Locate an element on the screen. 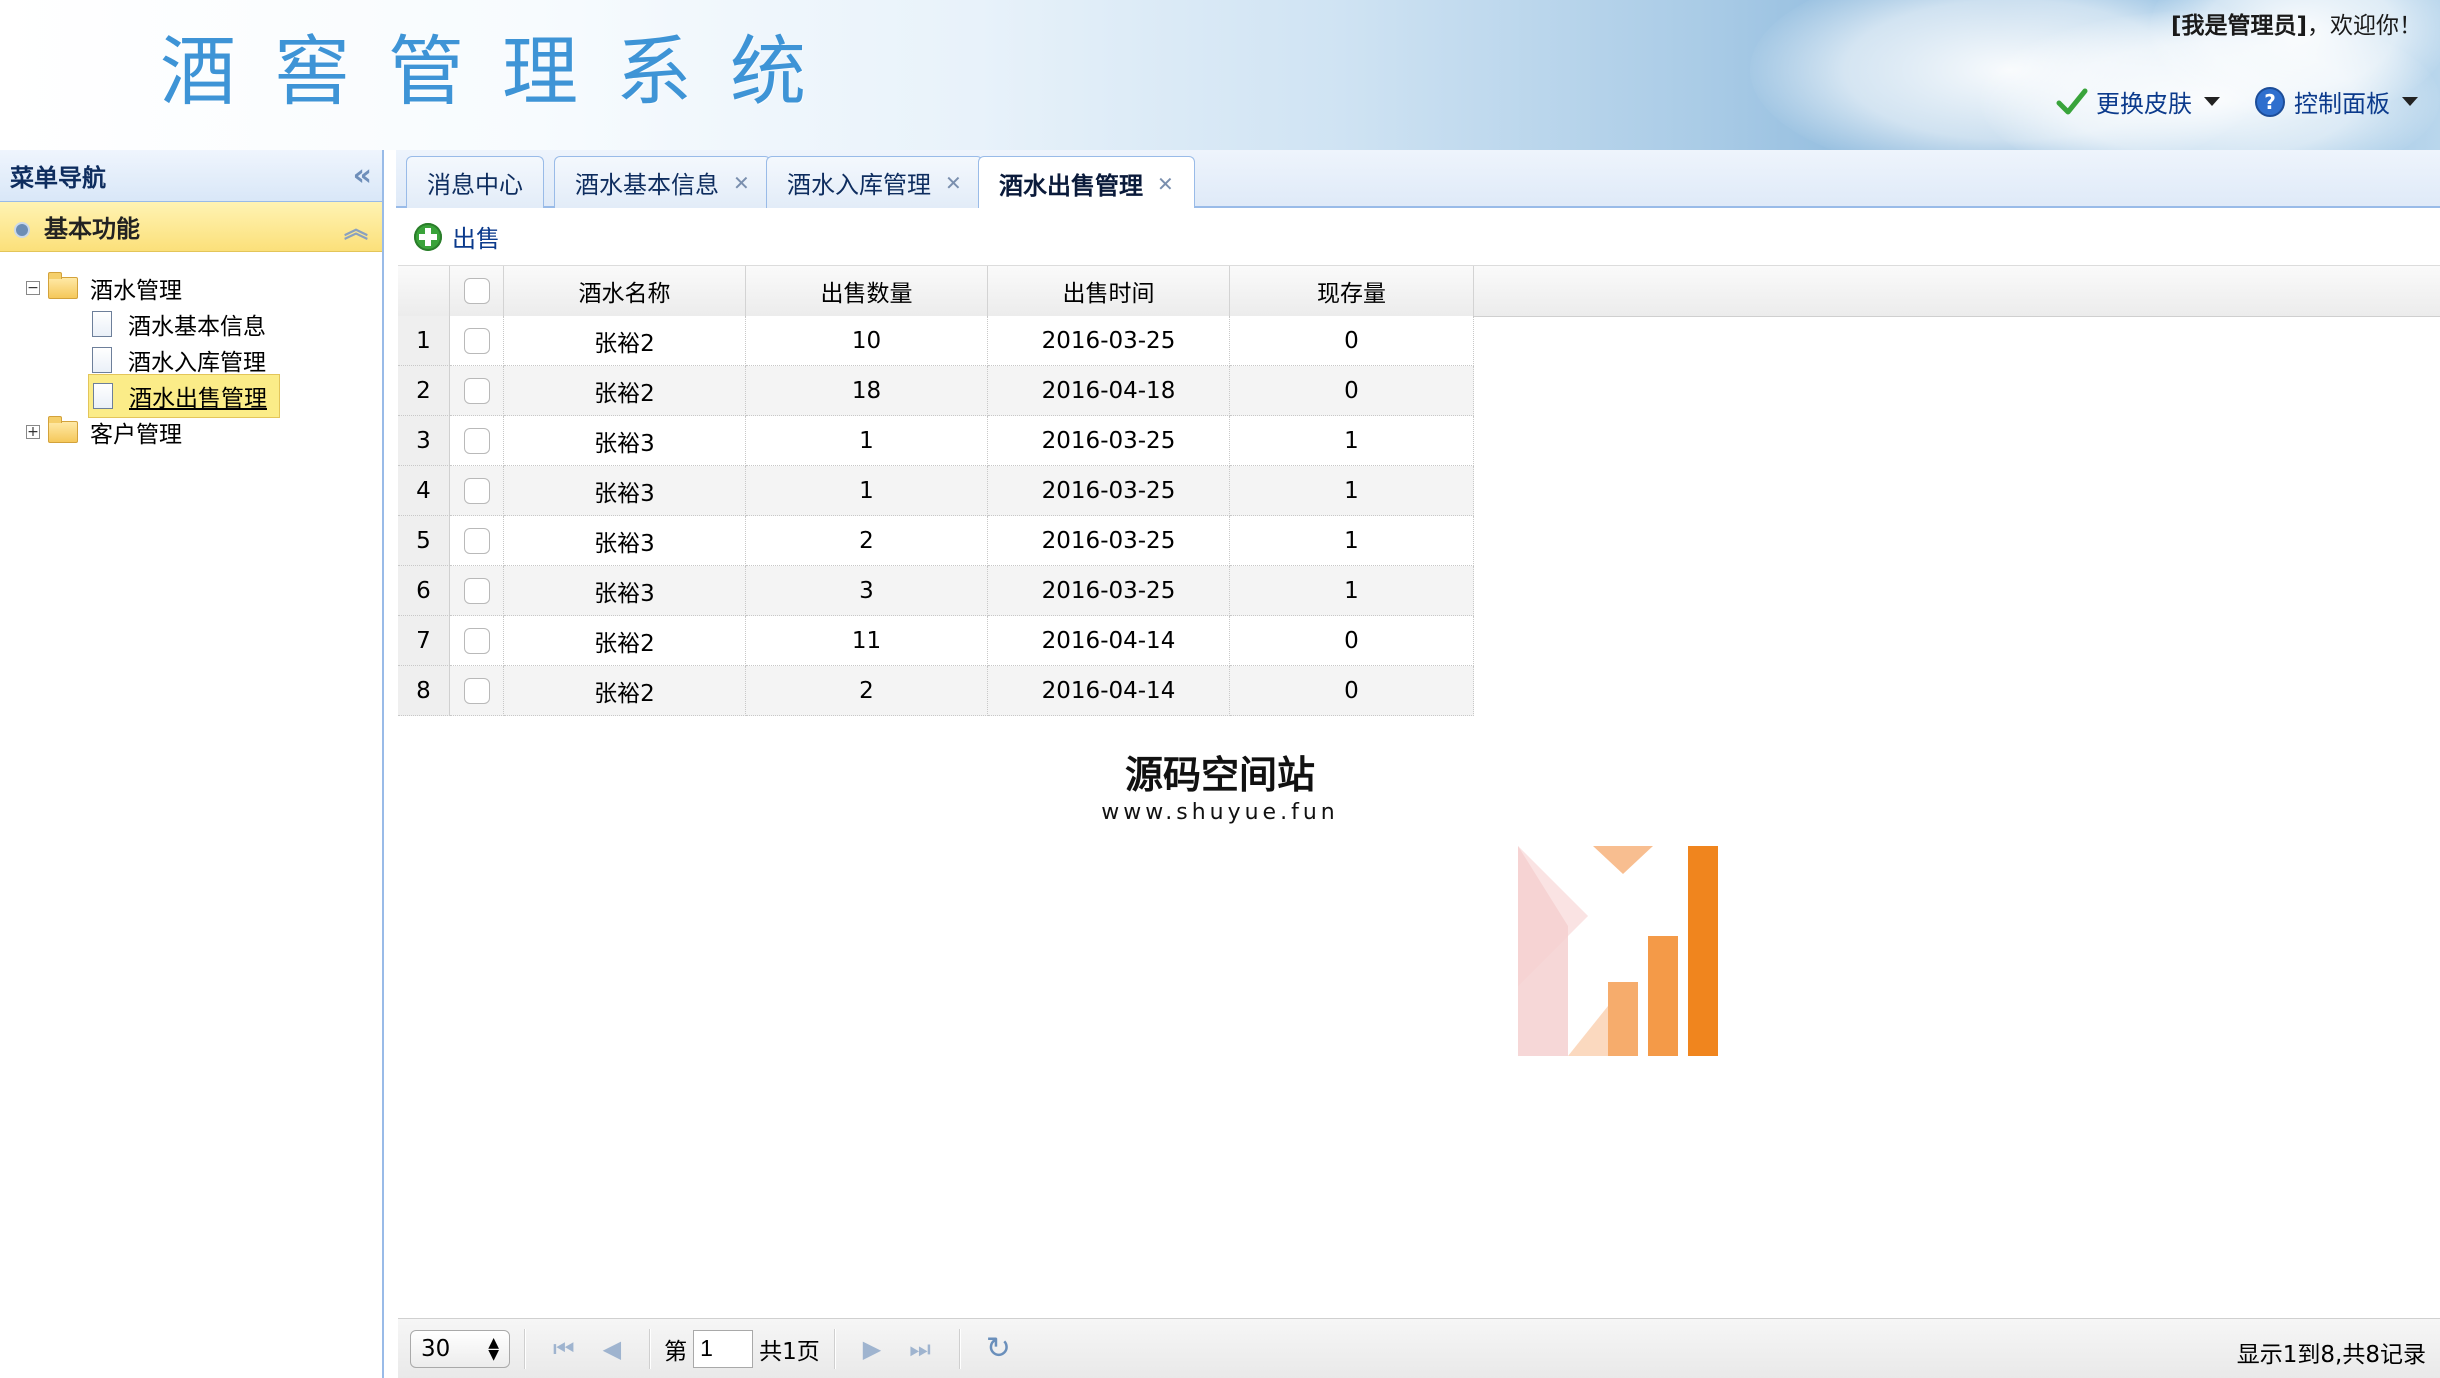  tab-wine-sales: 酒水出售管理 ✕ is located at coordinates (1086, 183).